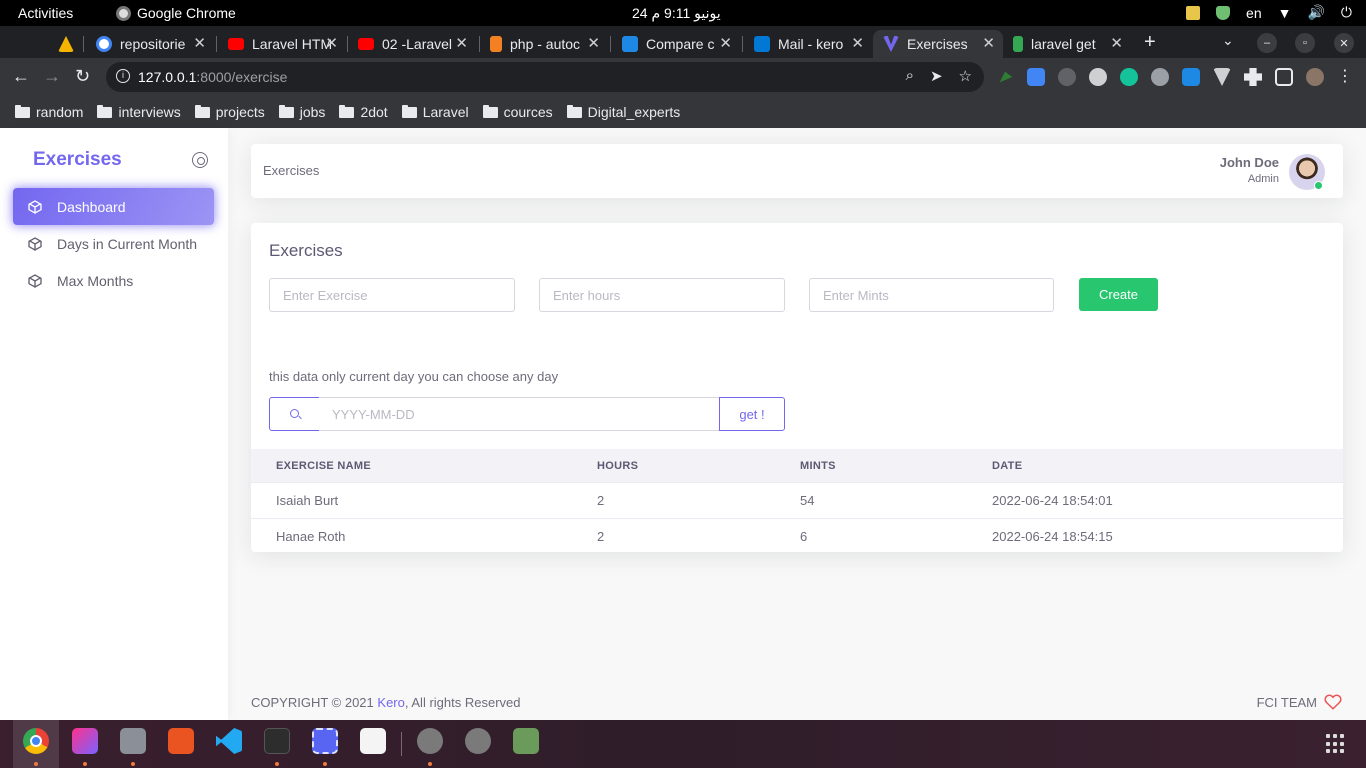  I want to click on side-panel-icon, so click(1284, 77).